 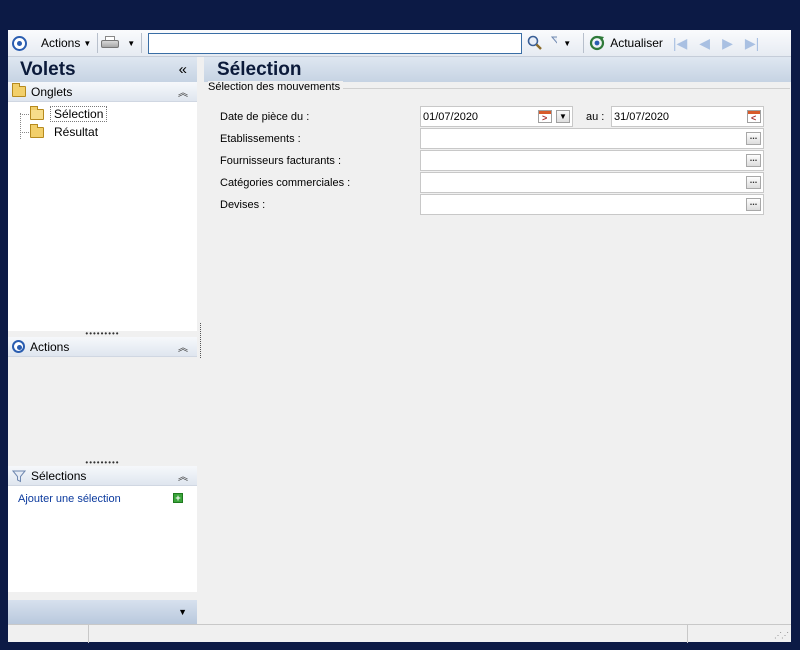 What do you see at coordinates (183, 69) in the screenshot?
I see `collapse-panel-icon: «` at bounding box center [183, 69].